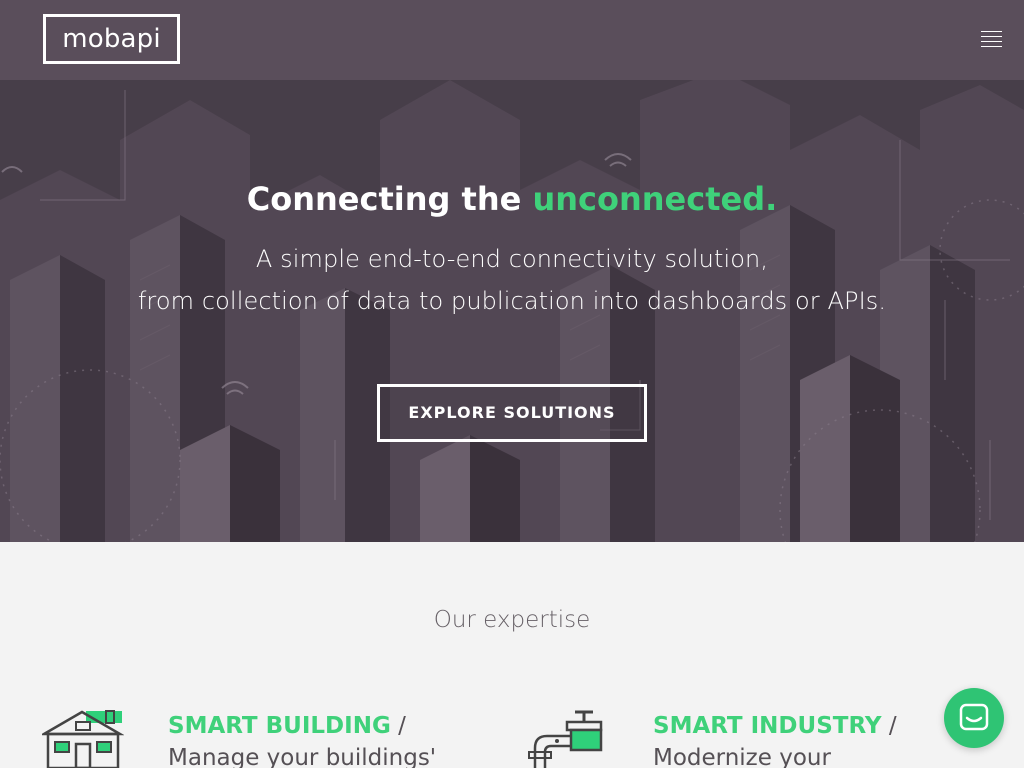  I want to click on hamburger-menu-icon, so click(991, 39).